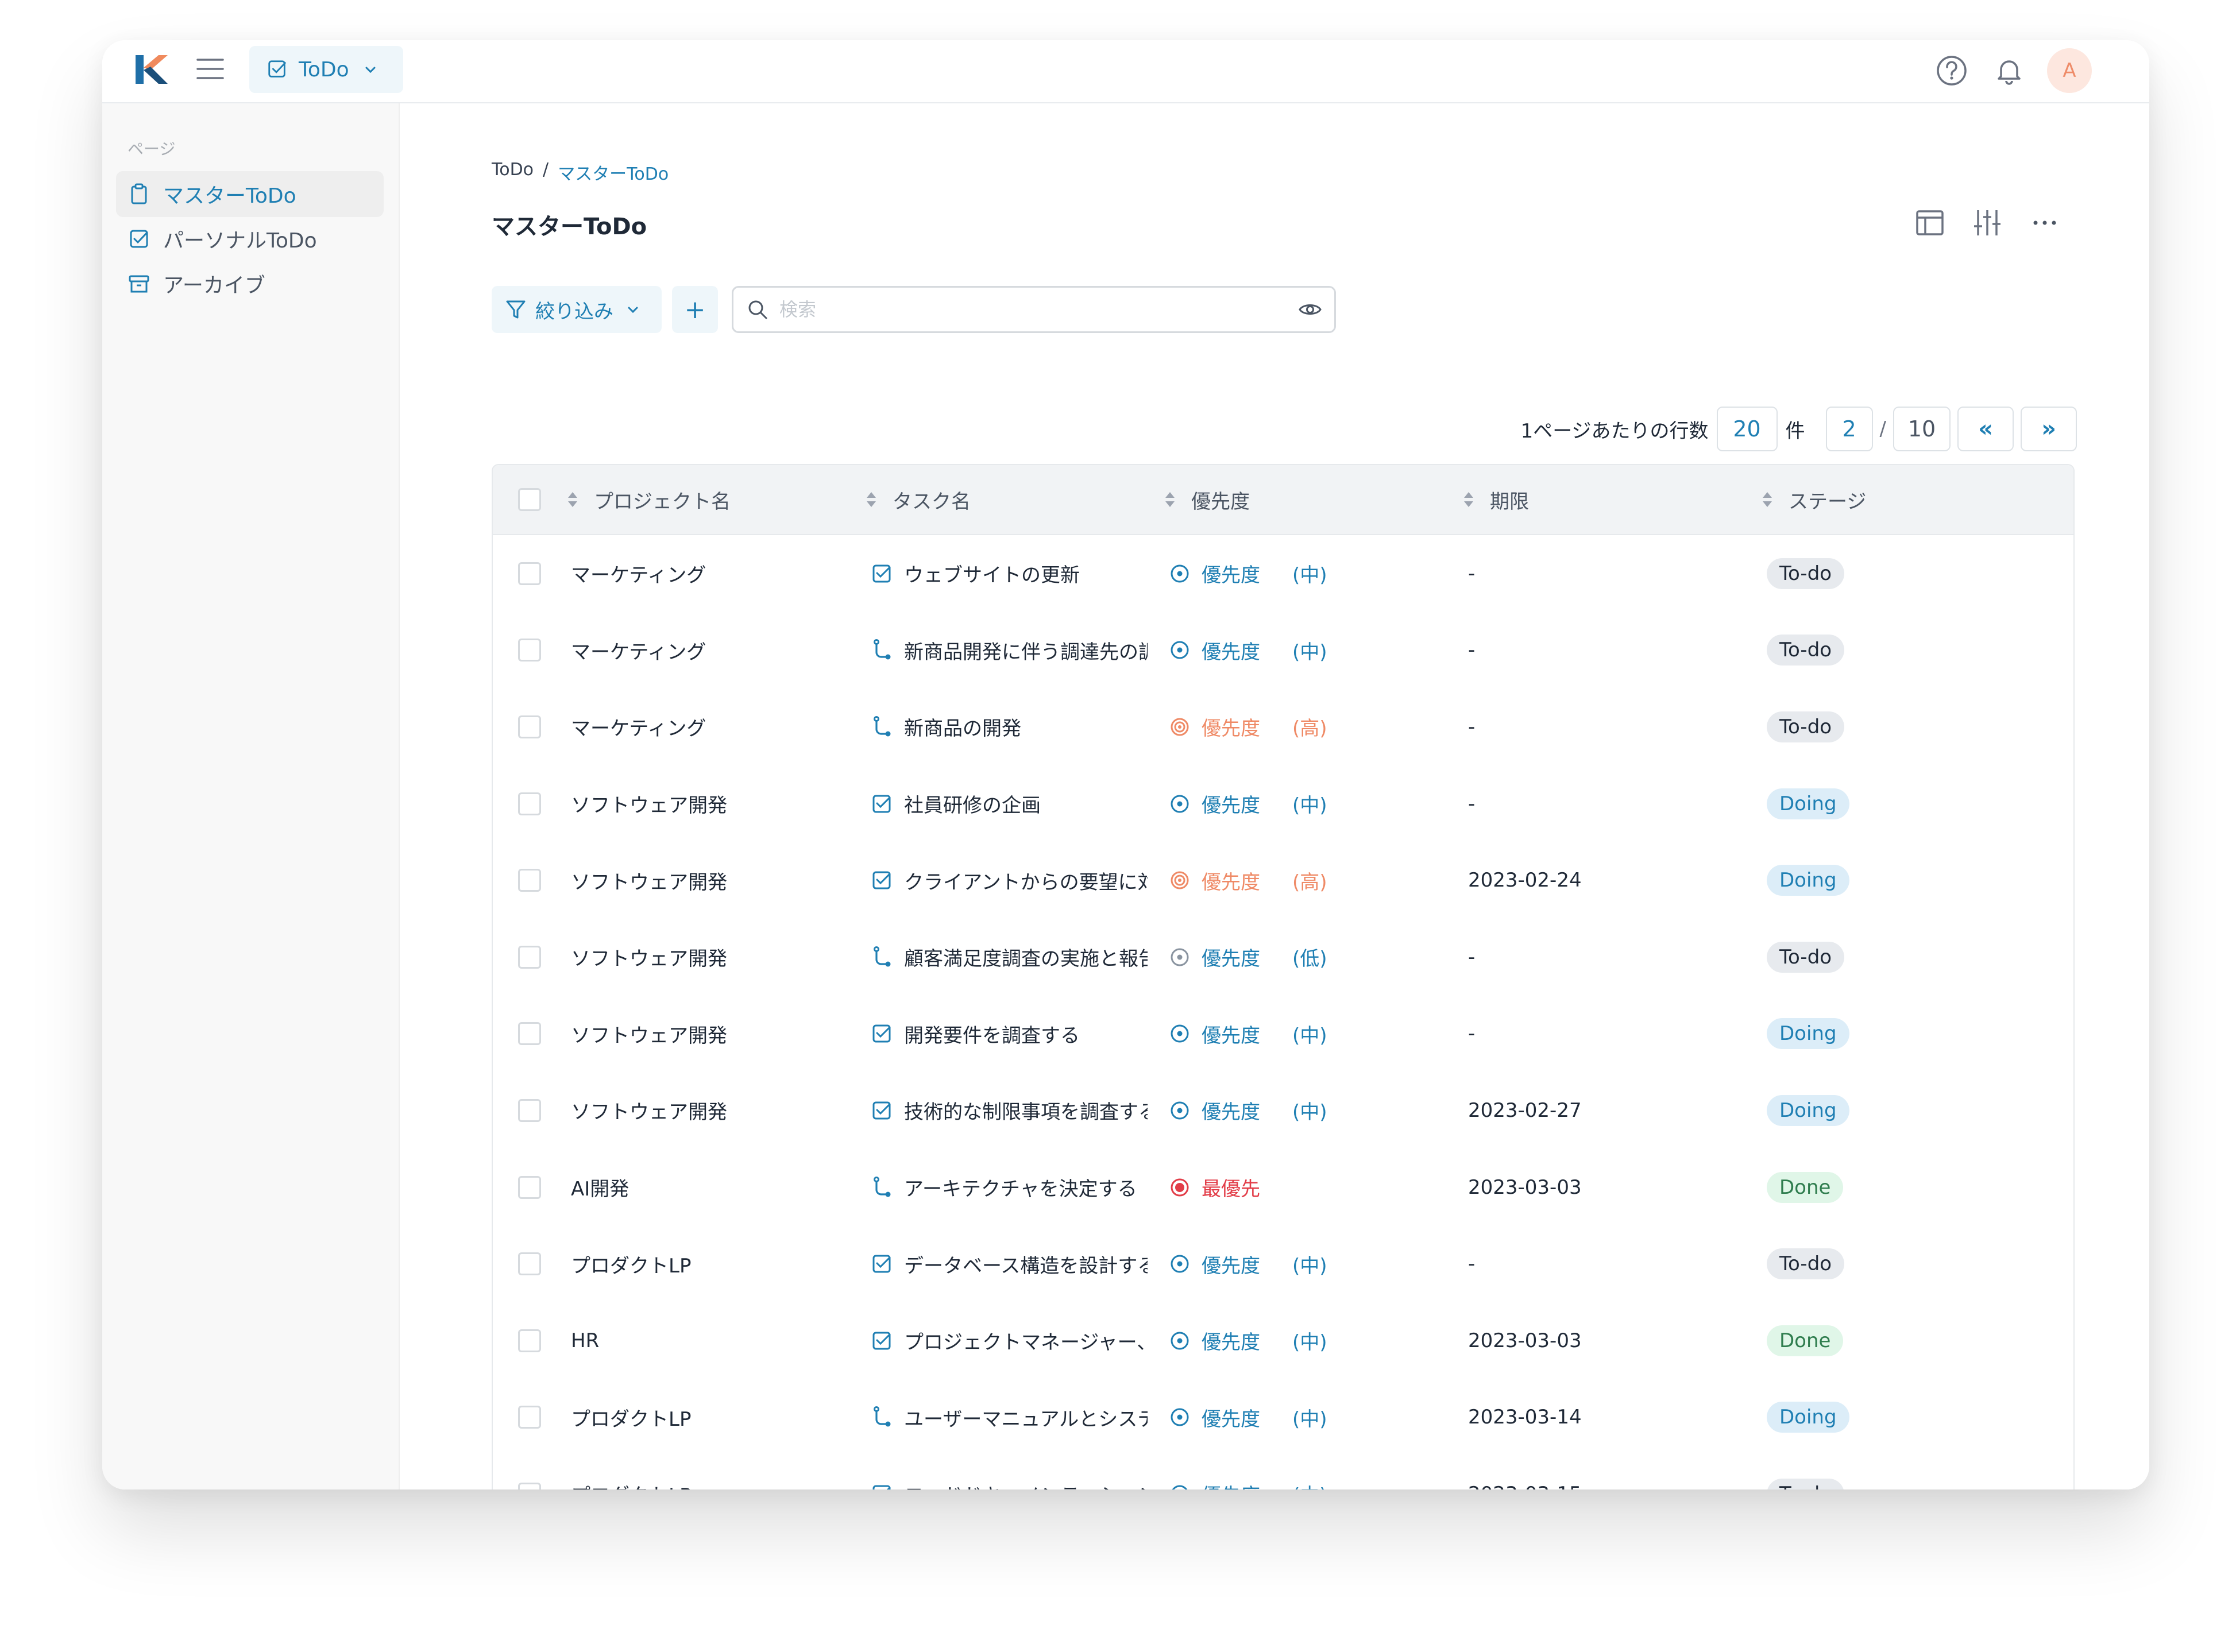 The height and width of the screenshot is (1652, 2240). I want to click on help-icon, so click(1951, 70).